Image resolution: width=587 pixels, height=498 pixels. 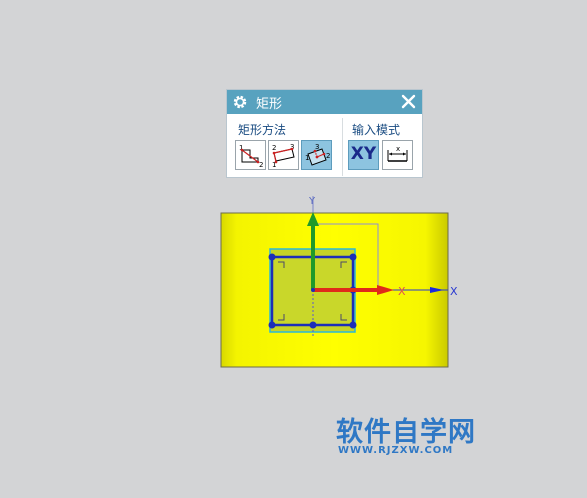 I want to click on dim-label: x, so click(x=398, y=149).